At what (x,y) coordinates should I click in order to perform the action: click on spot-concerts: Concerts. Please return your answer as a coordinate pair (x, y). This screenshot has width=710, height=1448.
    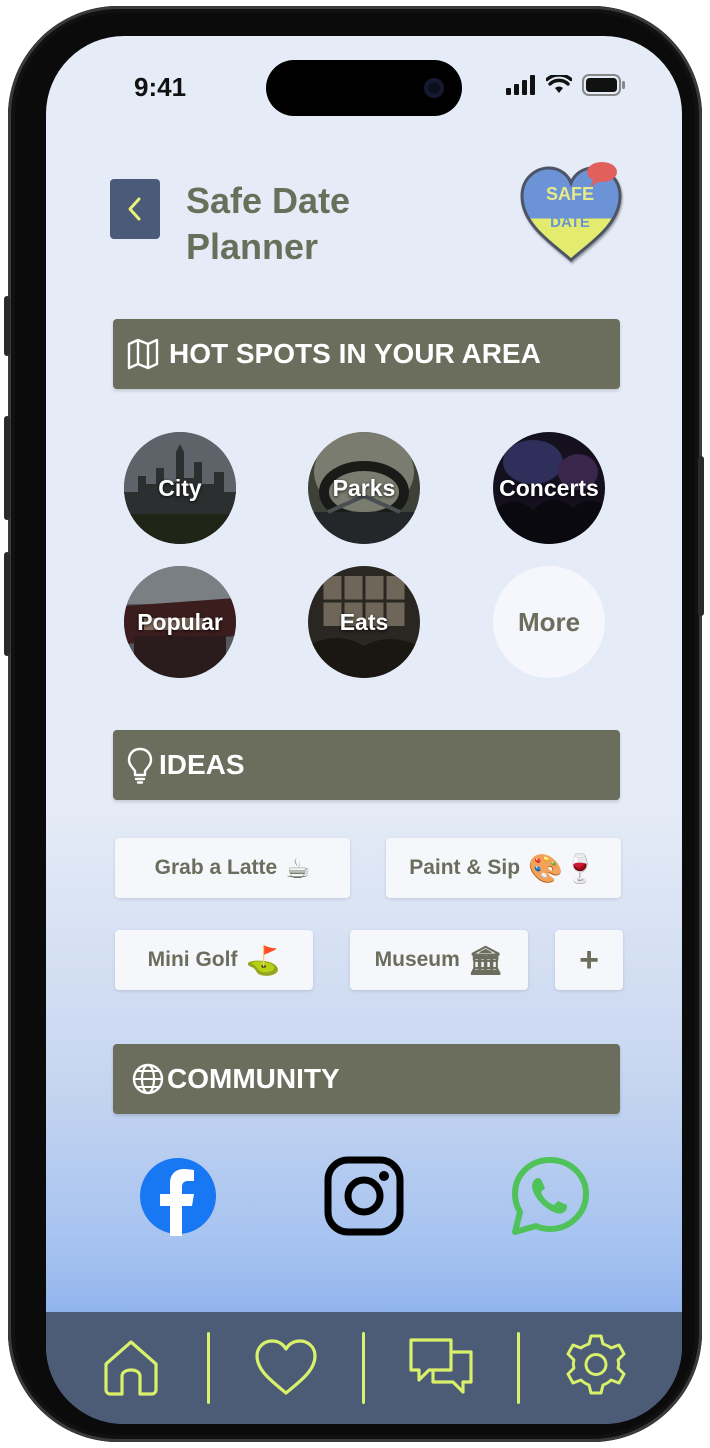
    Looking at the image, I should click on (549, 488).